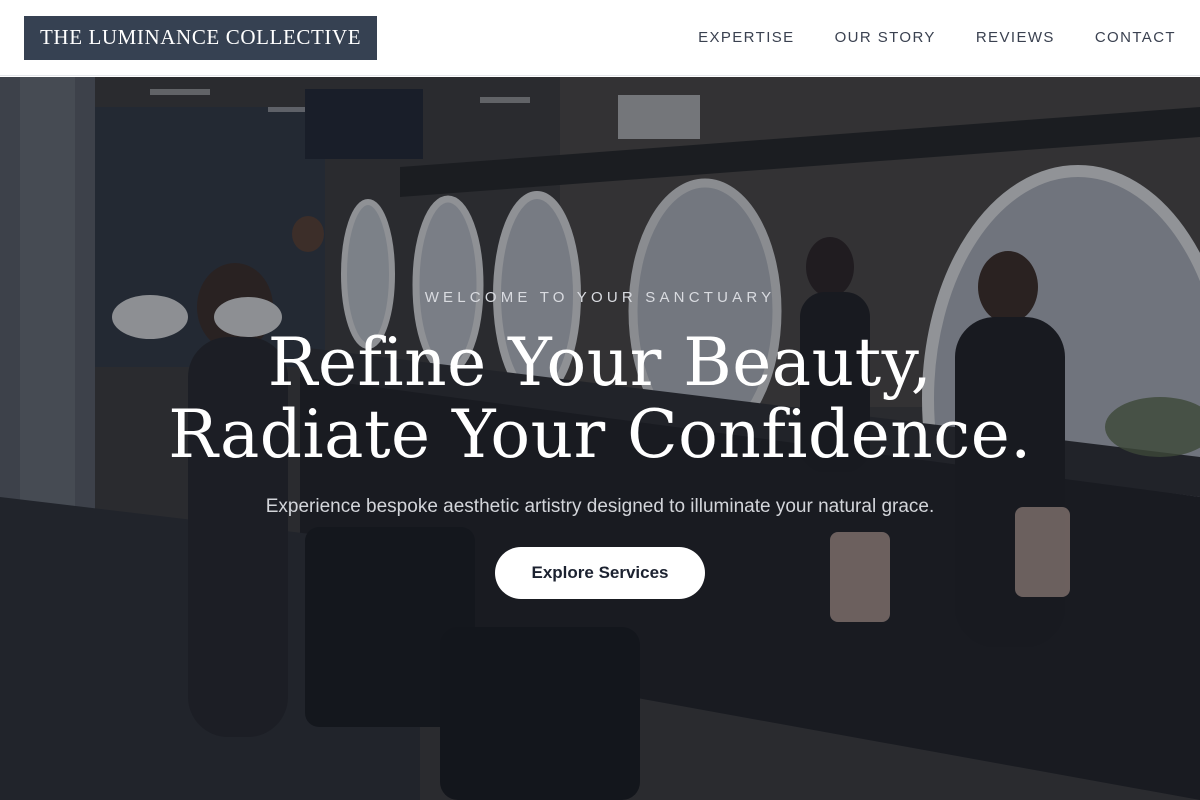 The width and height of the screenshot is (1200, 800). What do you see at coordinates (201, 37) in the screenshot?
I see `brand-logo: THE LUMINANCE COLLECTIVE` at bounding box center [201, 37].